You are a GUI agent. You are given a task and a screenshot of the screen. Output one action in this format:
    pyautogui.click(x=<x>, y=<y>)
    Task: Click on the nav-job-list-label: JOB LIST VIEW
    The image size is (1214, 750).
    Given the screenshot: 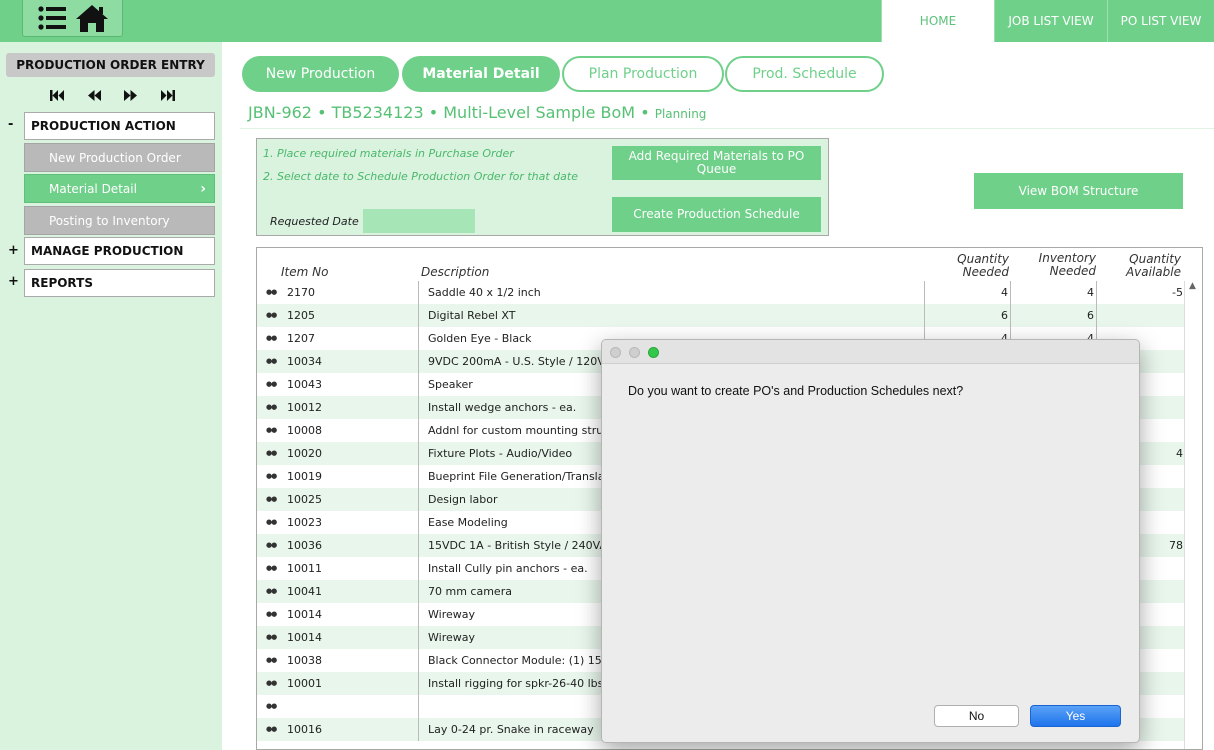 What is the action you would take?
    pyautogui.click(x=1051, y=21)
    